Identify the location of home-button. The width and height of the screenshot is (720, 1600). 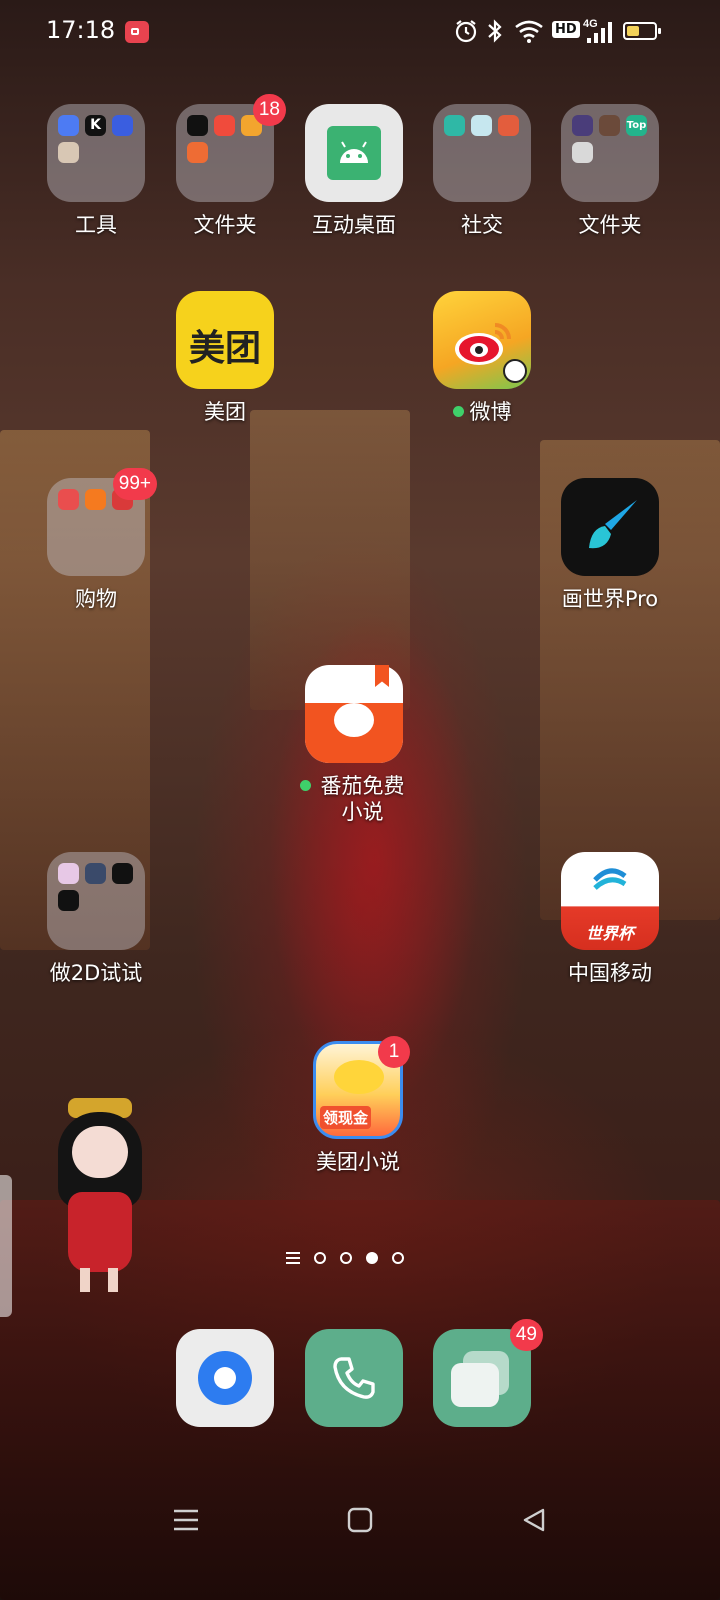
(360, 1520).